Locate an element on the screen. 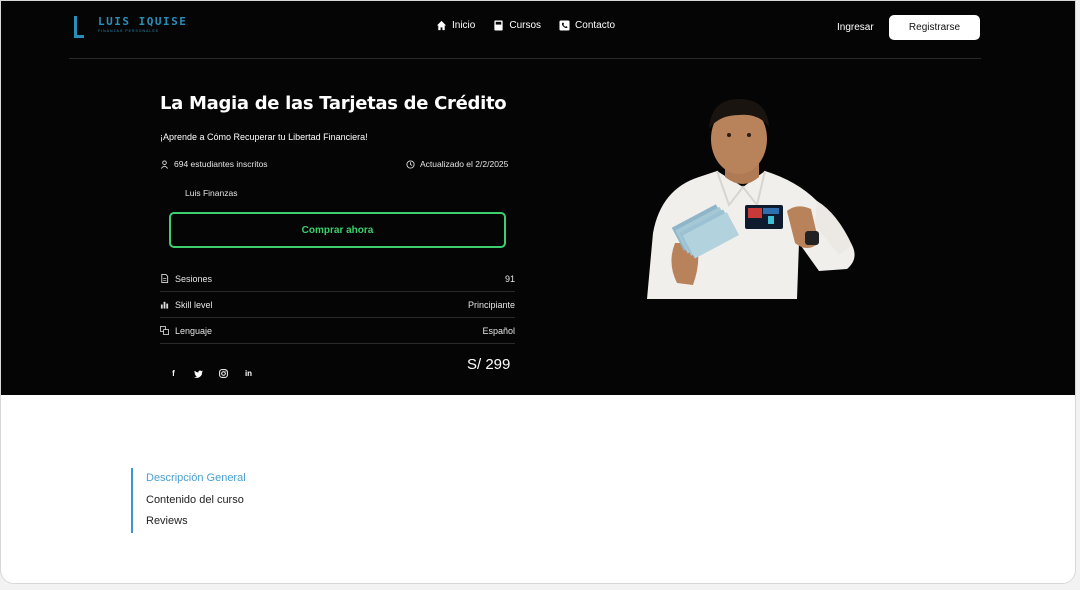 Image resolution: width=1080 pixels, height=590 pixels. spec-value: Español is located at coordinates (498, 330).